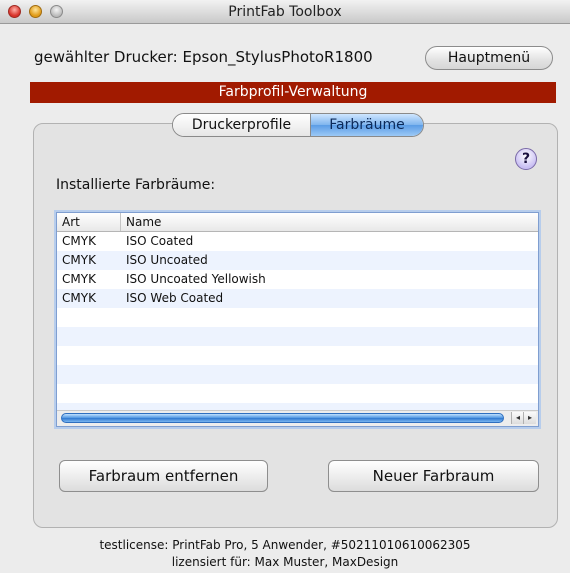 The image size is (570, 573). I want to click on table-row: CMYK ISO Coated, so click(297, 241).